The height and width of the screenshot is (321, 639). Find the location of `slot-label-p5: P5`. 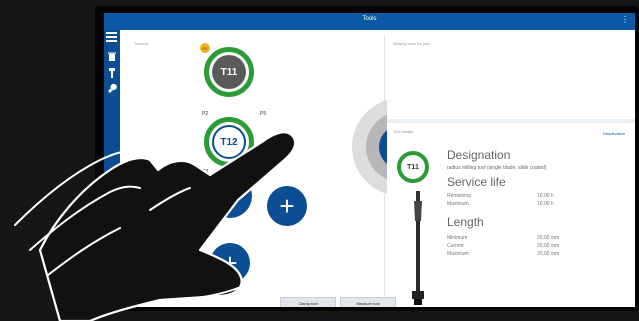

slot-label-p5: P5 is located at coordinates (263, 114).